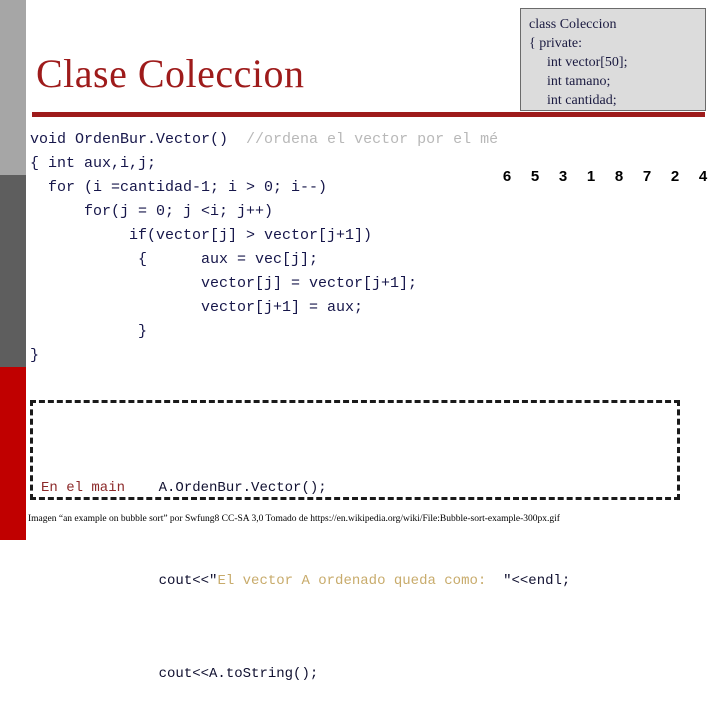 The image size is (720, 721). Describe the element at coordinates (138, 139) in the screenshot. I see `code-line-signature: void OrdenBur.Vector()` at that location.